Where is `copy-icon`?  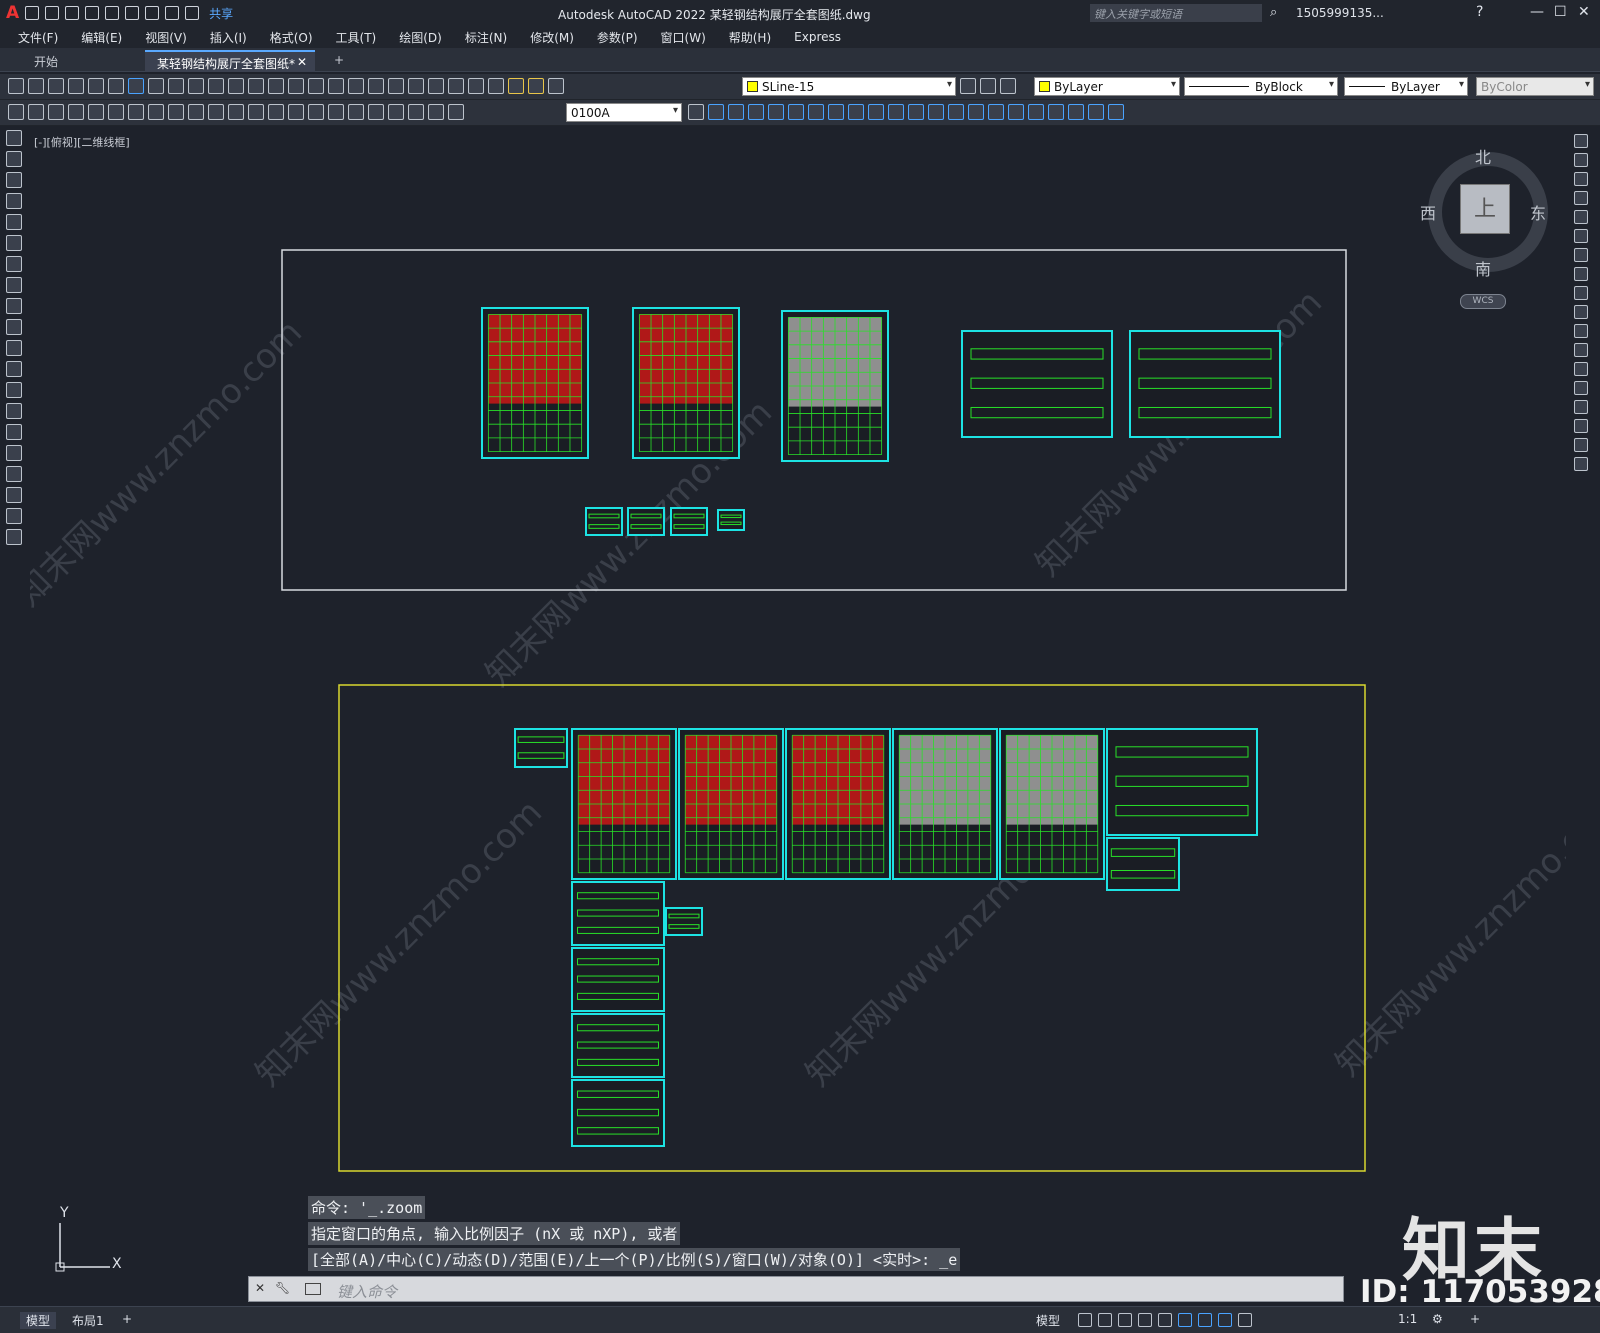
copy-icon is located at coordinates (176, 86).